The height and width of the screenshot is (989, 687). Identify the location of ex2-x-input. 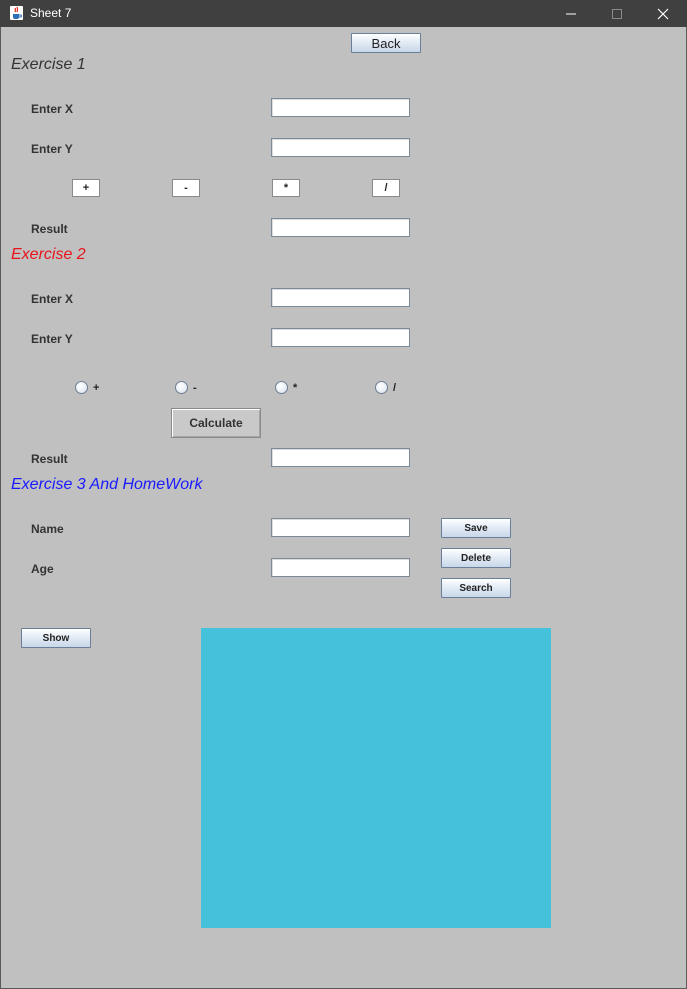
(340, 297).